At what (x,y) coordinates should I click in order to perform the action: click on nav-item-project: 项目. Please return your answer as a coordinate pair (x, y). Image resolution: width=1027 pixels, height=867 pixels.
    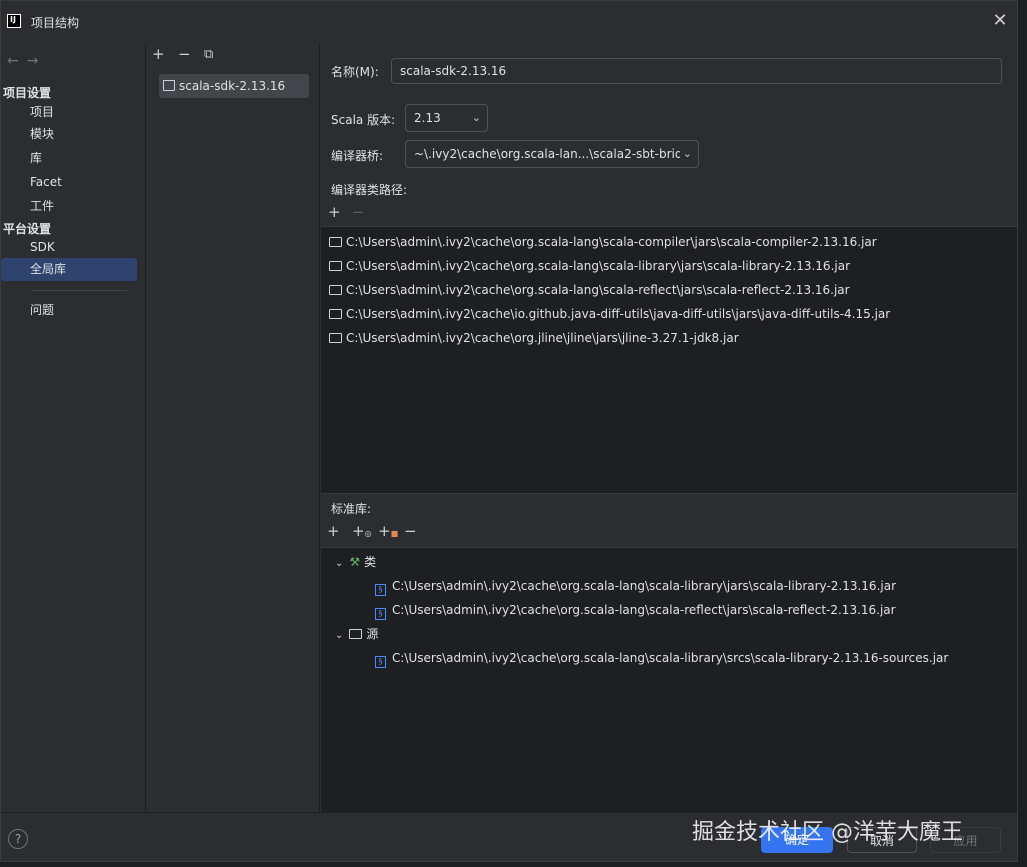
    Looking at the image, I should click on (69, 112).